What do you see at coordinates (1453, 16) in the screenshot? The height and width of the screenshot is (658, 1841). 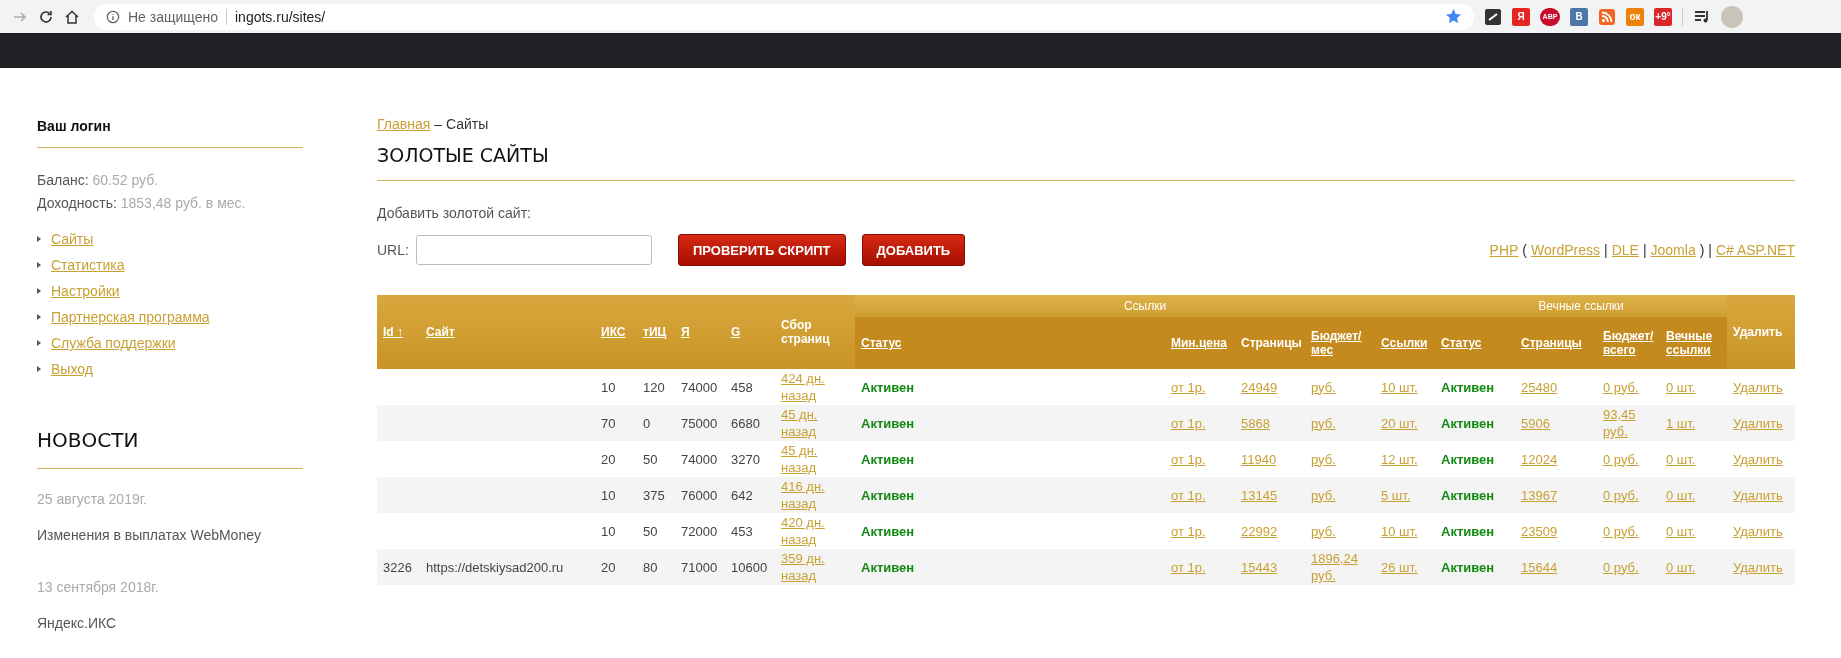 I see `star-icon` at bounding box center [1453, 16].